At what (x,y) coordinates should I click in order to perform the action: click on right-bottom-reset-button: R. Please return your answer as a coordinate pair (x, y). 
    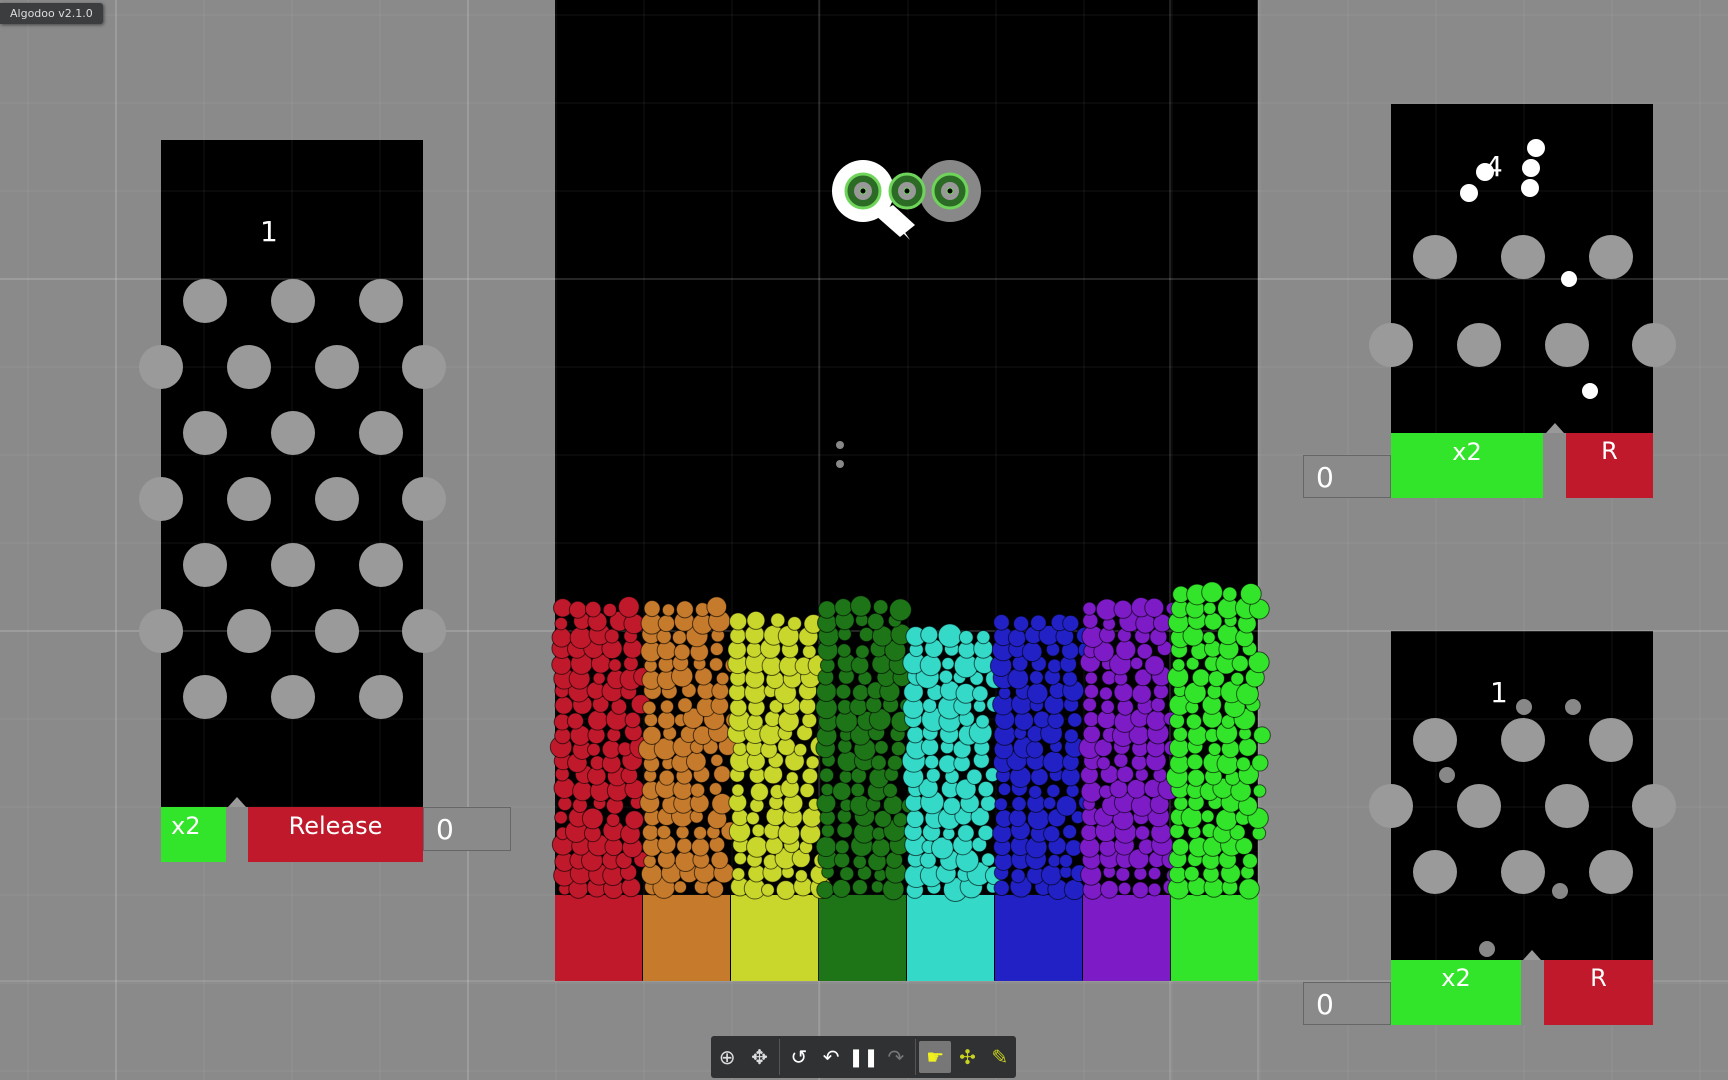
    Looking at the image, I should click on (1598, 992).